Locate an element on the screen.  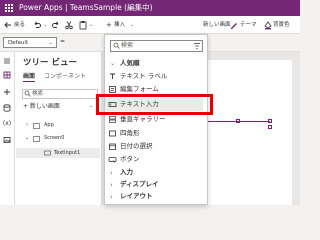
insert-chevron-icon: ⌄ is located at coordinates (132, 25).